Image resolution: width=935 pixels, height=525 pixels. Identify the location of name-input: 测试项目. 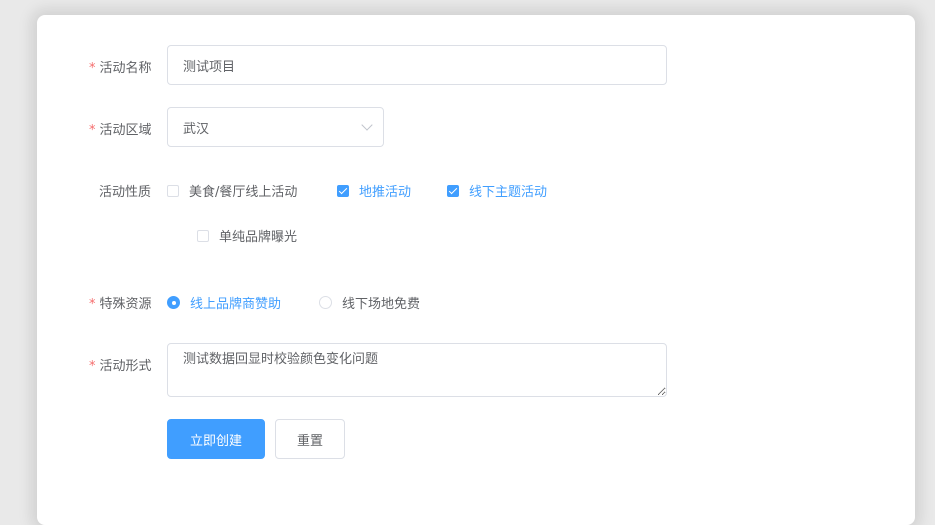
(417, 65).